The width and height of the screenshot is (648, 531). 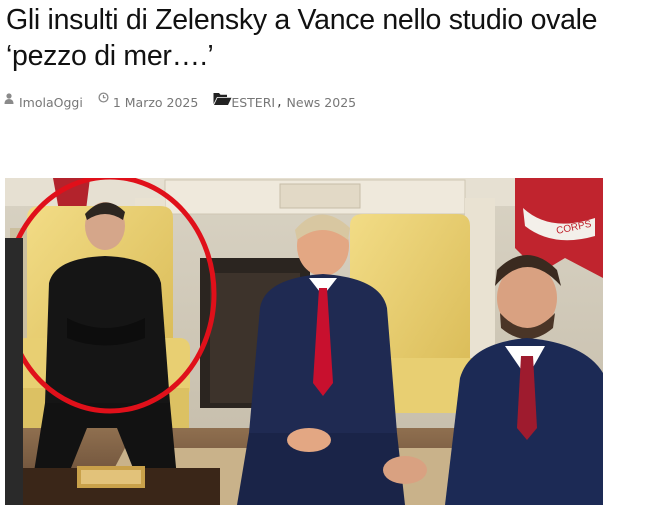 I want to click on clock-icon, so click(x=104, y=97).